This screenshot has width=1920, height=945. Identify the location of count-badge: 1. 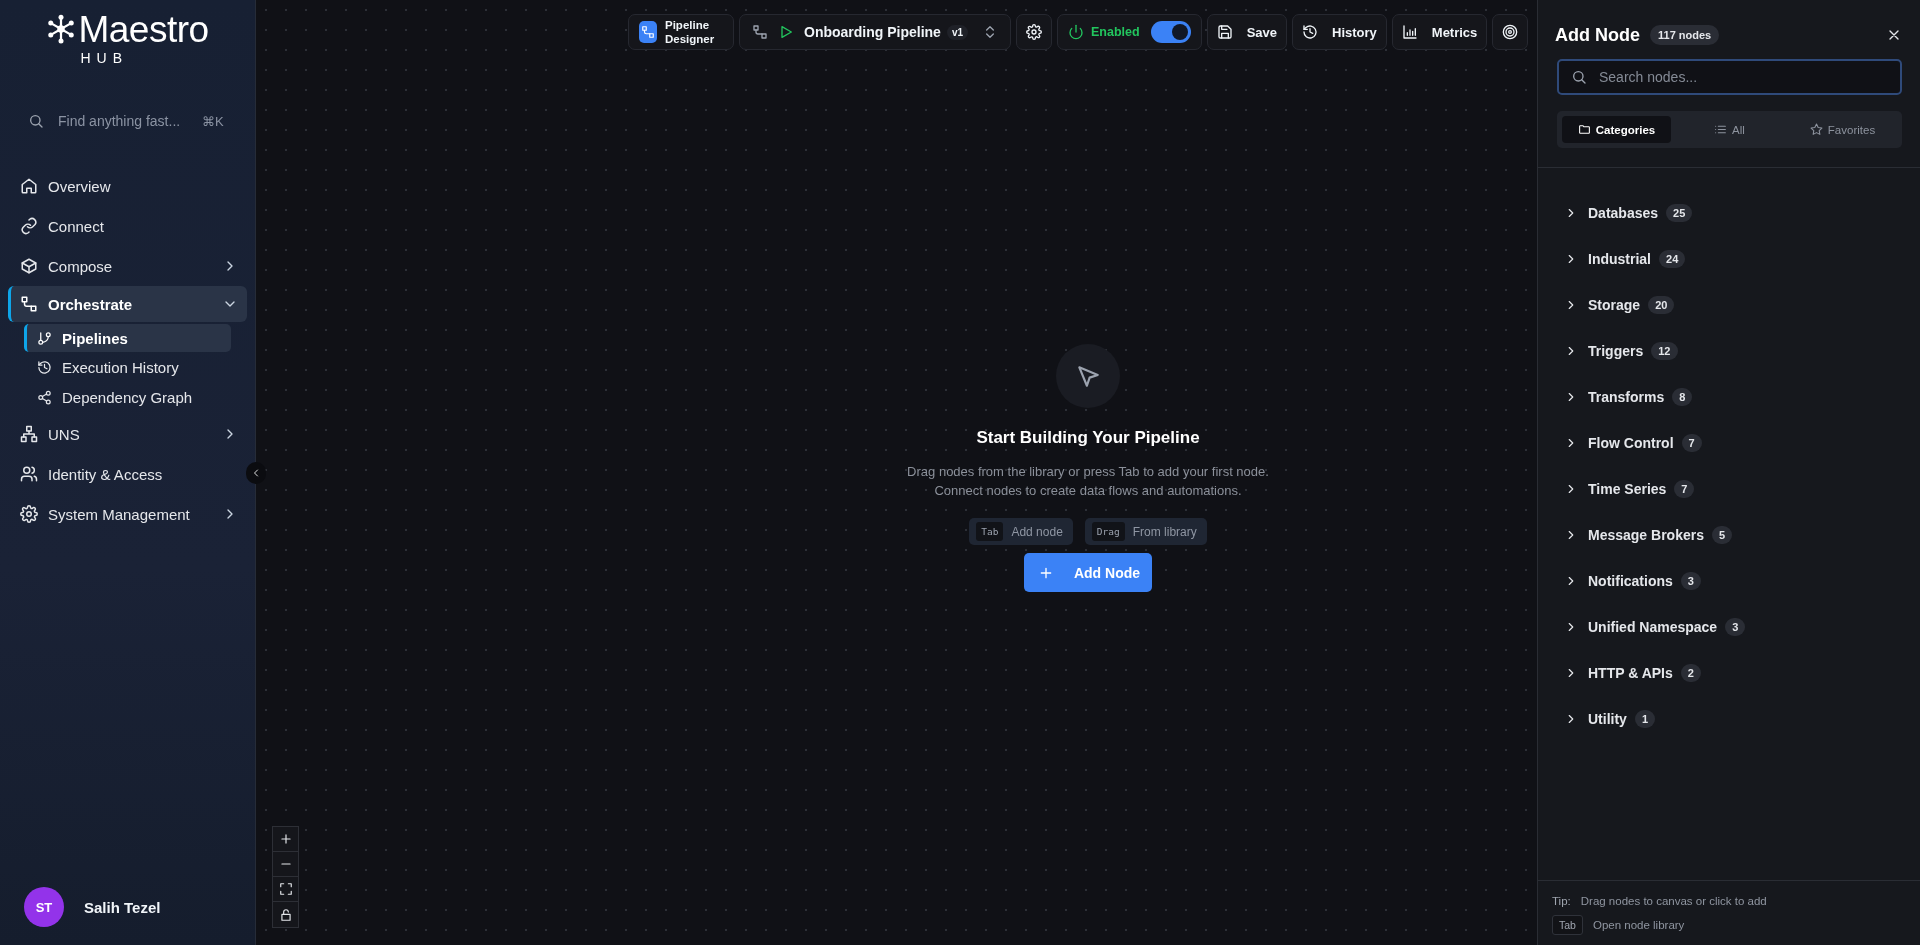
(1644, 719).